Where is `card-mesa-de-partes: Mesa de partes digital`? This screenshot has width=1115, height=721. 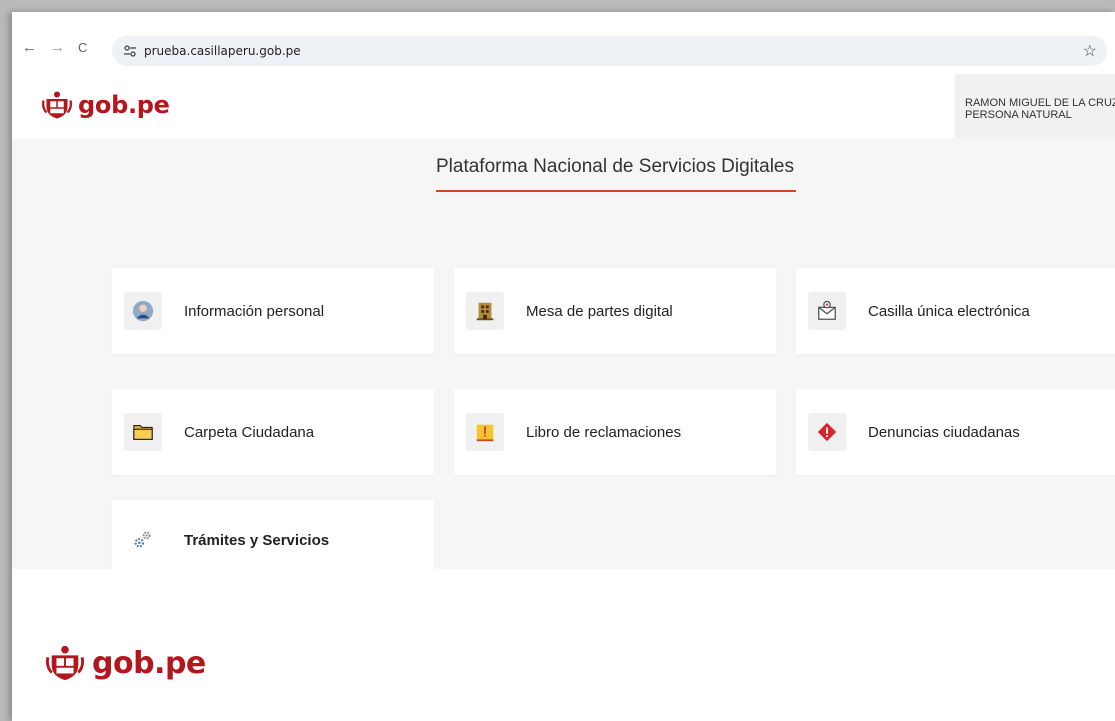 card-mesa-de-partes: Mesa de partes digital is located at coordinates (615, 311).